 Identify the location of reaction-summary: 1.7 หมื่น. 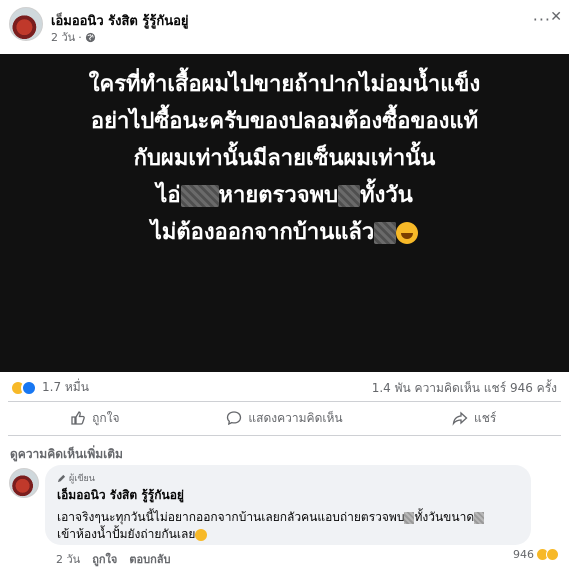
(49, 387).